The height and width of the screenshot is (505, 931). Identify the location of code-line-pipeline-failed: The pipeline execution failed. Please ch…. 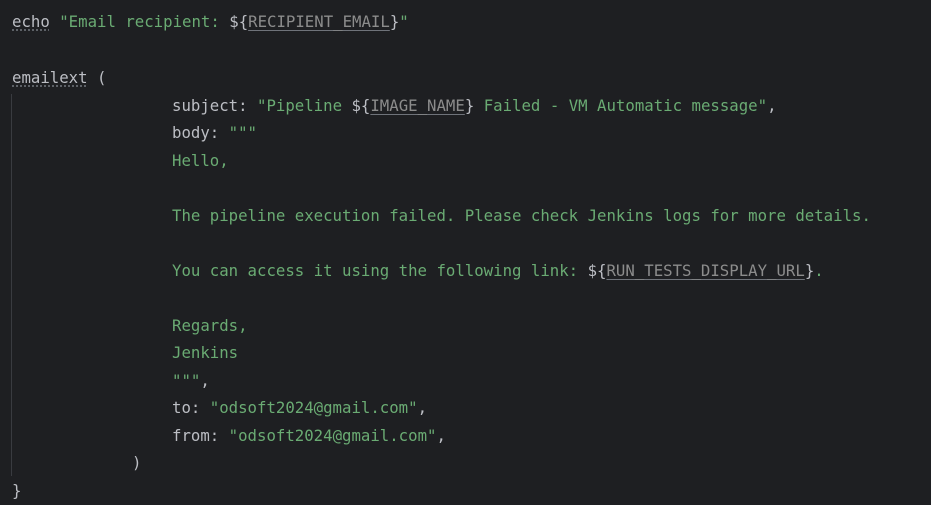
(521, 216).